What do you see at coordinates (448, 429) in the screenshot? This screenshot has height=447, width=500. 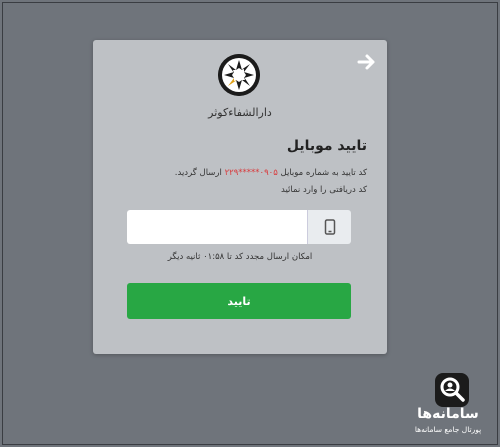 I see `watermark-subtitle: پورتال جامع سامانه‌ها` at bounding box center [448, 429].